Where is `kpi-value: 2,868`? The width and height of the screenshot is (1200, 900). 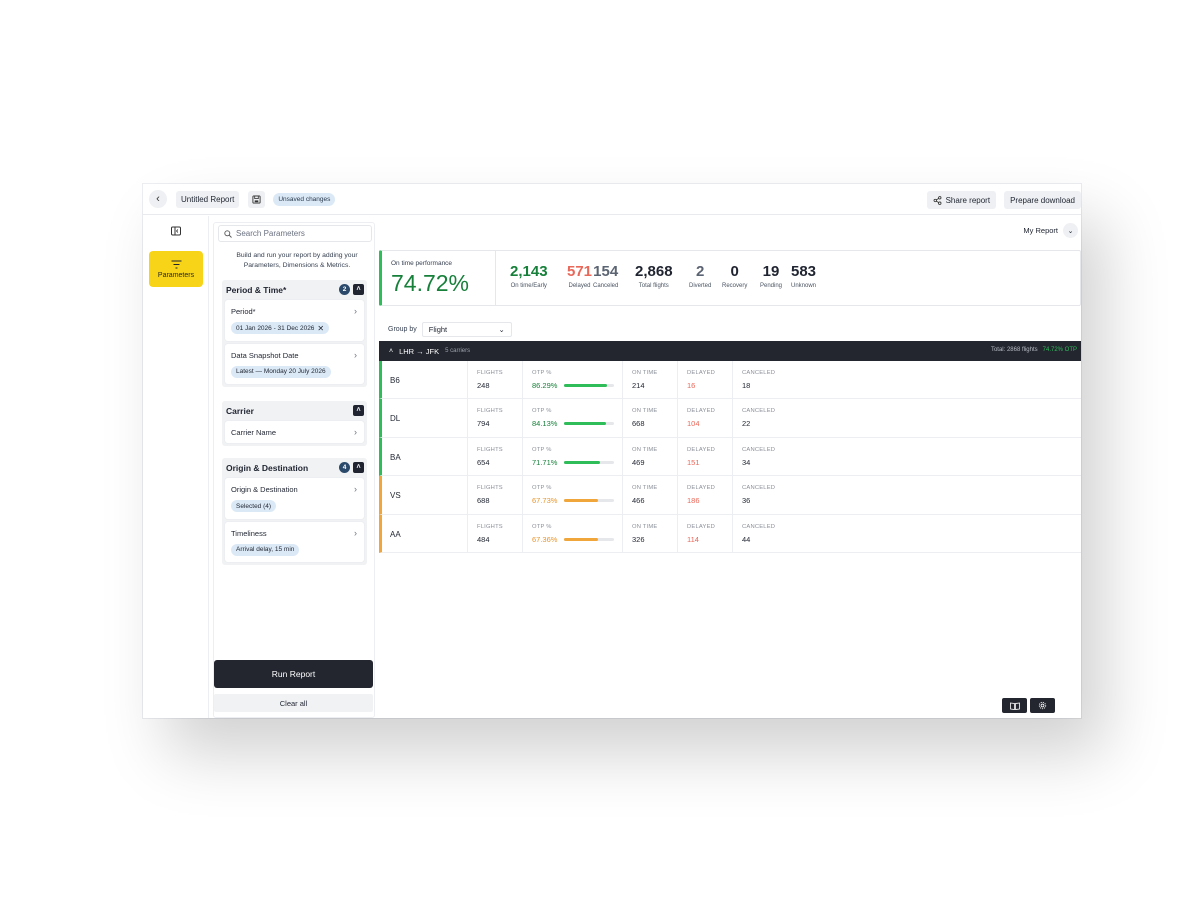
kpi-value: 2,868 is located at coordinates (654, 271).